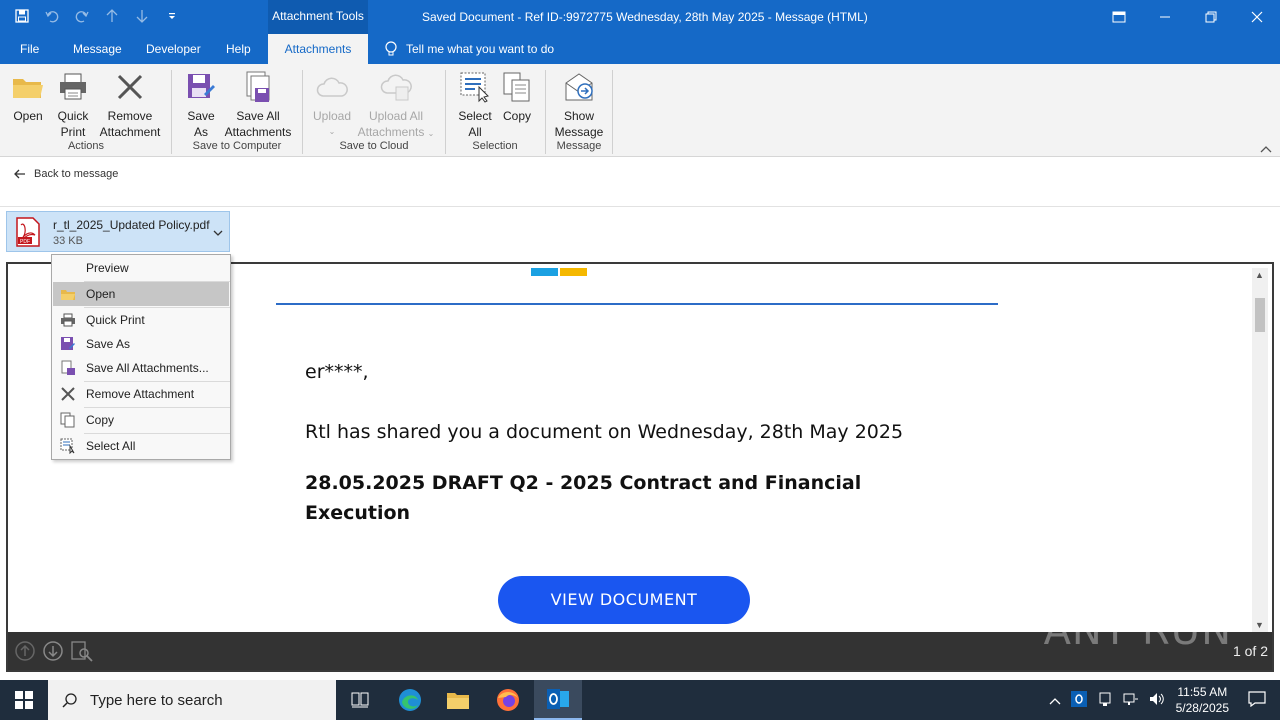  Describe the element at coordinates (141, 294) in the screenshot. I see `menu-item-open: Open` at that location.